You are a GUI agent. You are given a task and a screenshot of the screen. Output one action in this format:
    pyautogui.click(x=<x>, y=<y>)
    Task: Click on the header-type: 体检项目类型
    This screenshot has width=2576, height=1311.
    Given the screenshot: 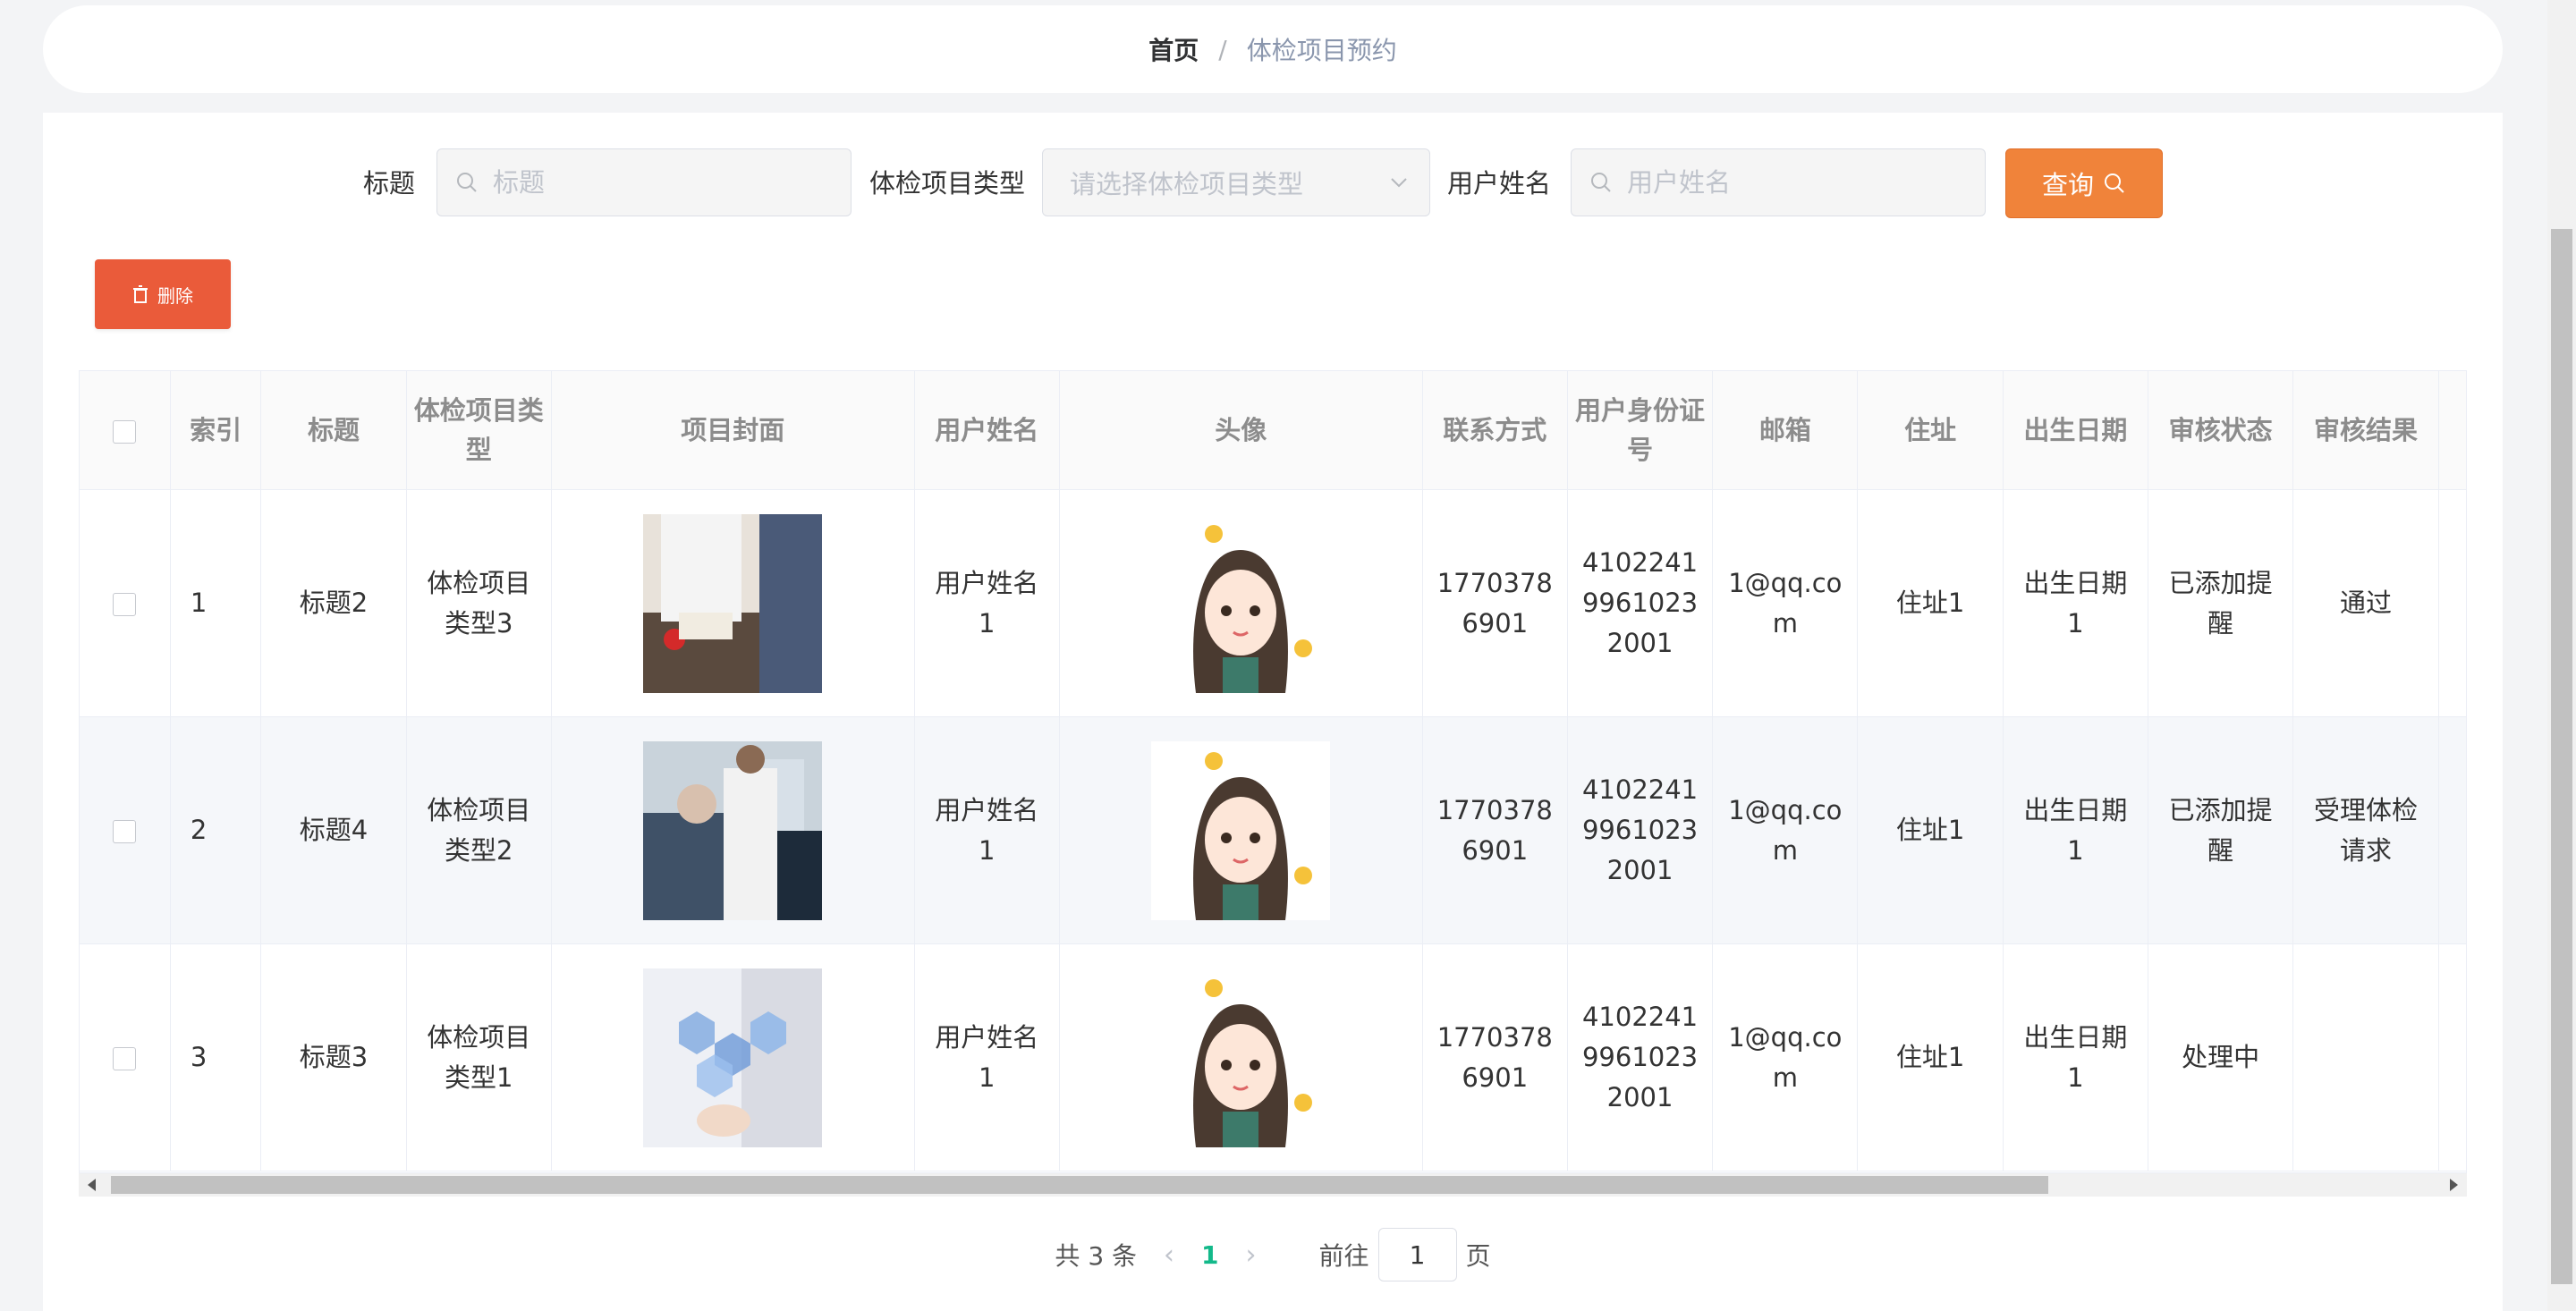 What is the action you would take?
    pyautogui.click(x=479, y=430)
    